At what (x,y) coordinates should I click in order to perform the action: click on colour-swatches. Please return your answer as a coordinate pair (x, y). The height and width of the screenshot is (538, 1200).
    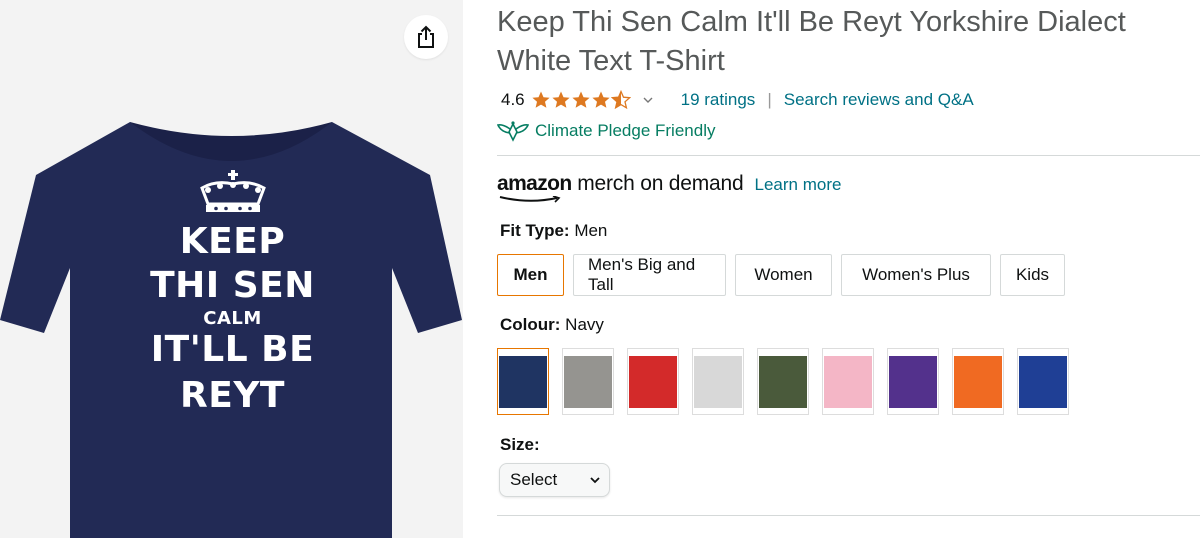
    Looking at the image, I should click on (789, 381).